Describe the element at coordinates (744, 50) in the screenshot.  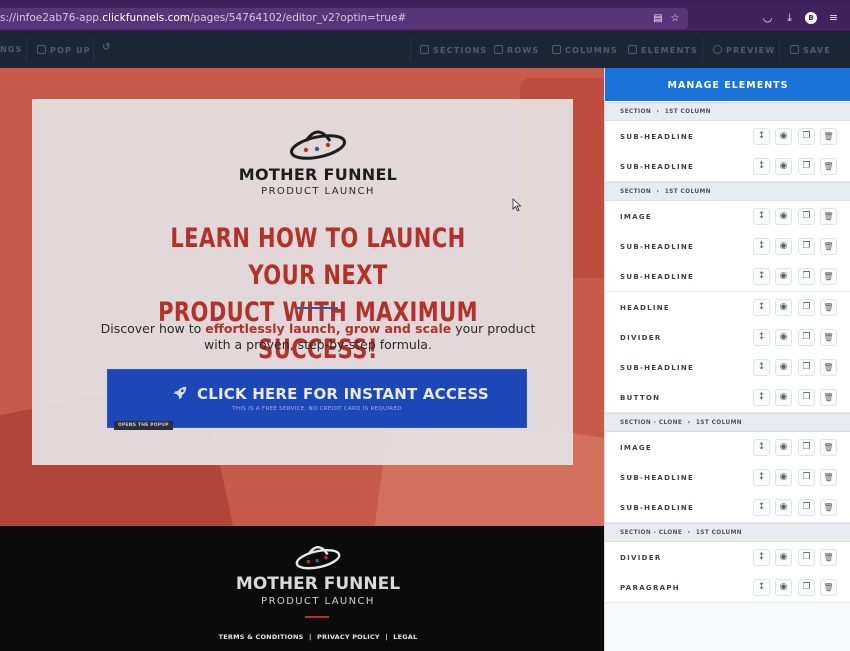
I see `preview-button: PREVIEW` at that location.